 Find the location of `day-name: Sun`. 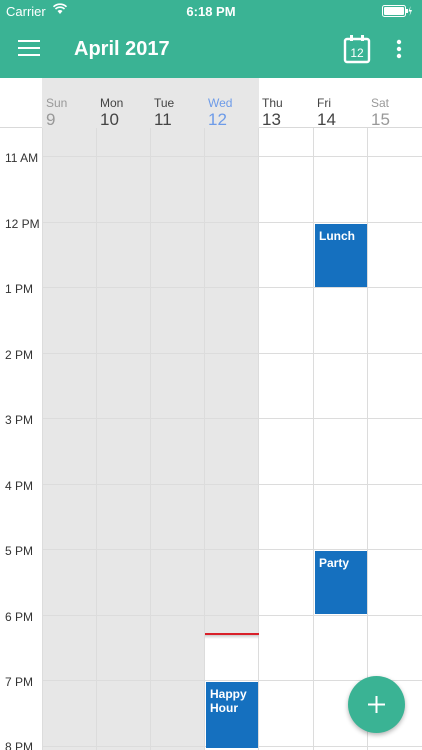

day-name: Sun is located at coordinates (57, 103).